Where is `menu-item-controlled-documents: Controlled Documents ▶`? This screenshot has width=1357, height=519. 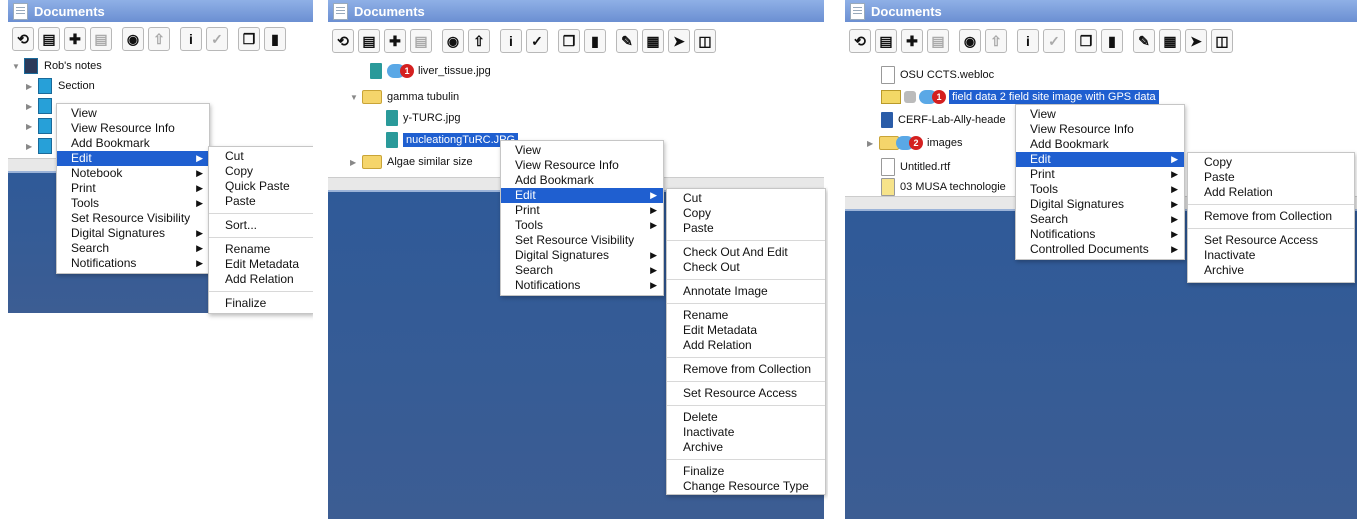 menu-item-controlled-documents: Controlled Documents ▶ is located at coordinates (1100, 249).